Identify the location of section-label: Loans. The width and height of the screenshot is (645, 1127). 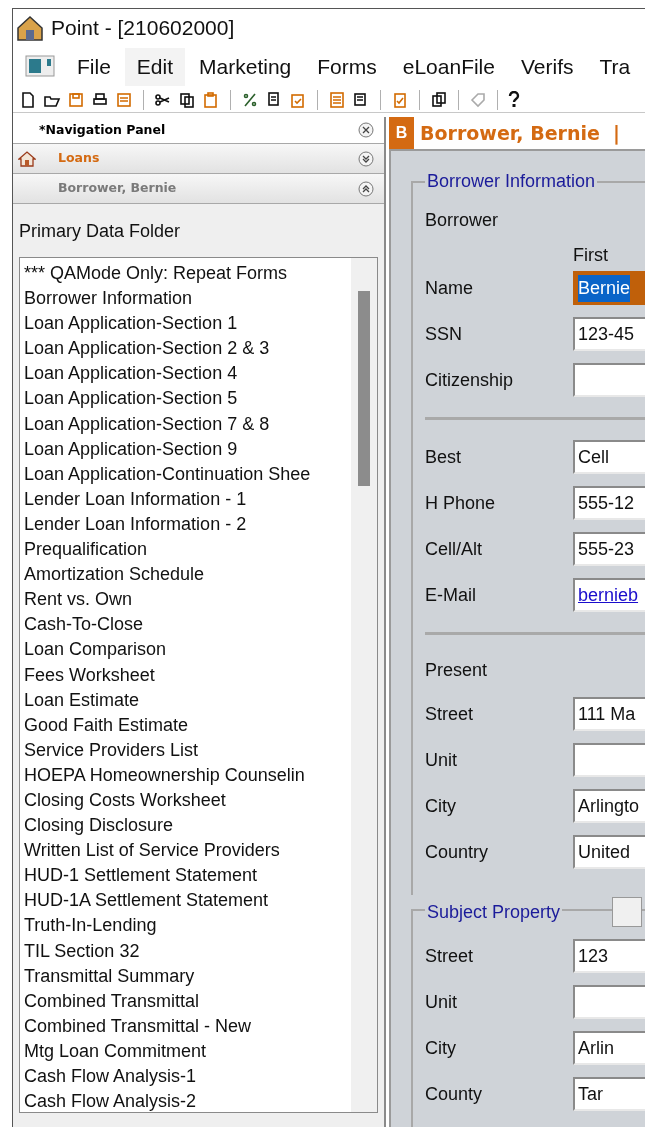
(79, 158).